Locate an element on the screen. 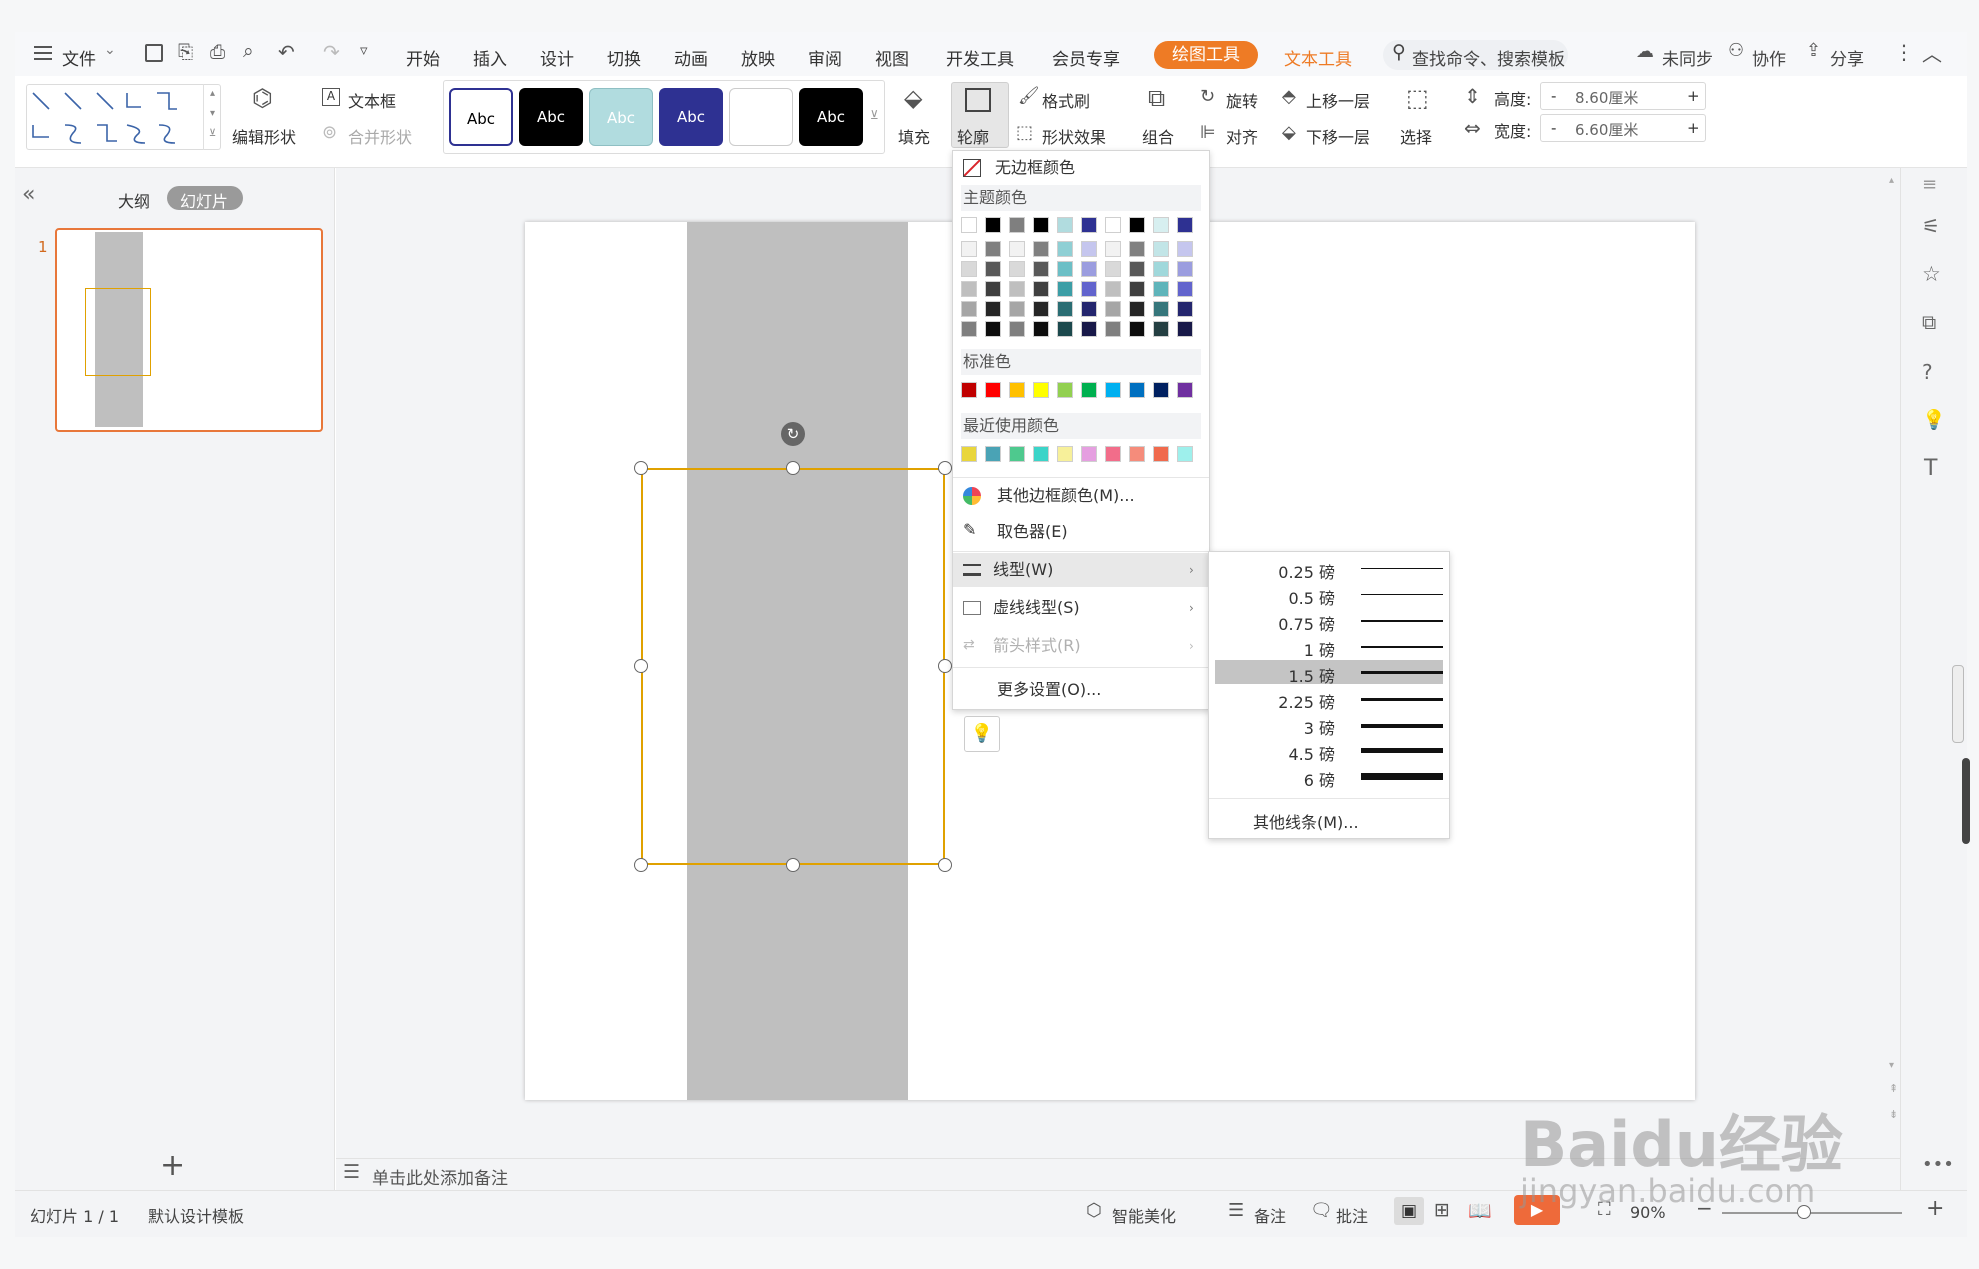  line-weight-0.25: 0.25 磅 is located at coordinates (1329, 569).